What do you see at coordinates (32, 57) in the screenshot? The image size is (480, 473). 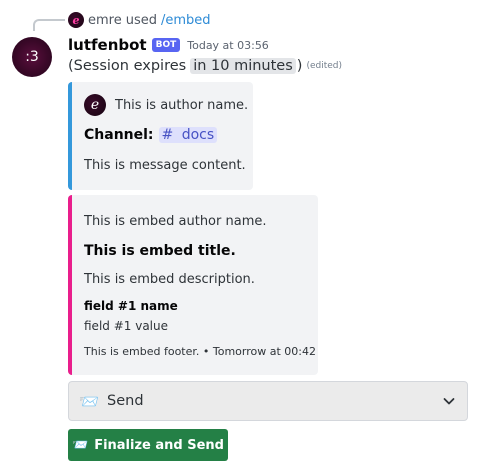 I see `bot-avatar: :3` at bounding box center [32, 57].